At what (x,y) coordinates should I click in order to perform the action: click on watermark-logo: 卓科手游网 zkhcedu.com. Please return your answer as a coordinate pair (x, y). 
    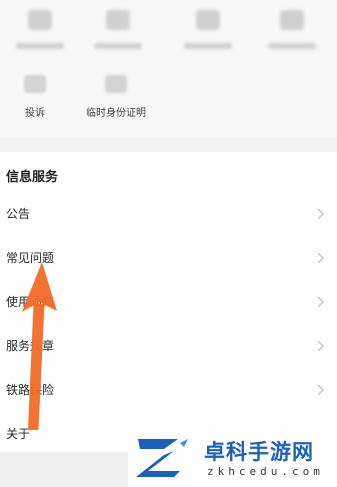
    Looking at the image, I should click on (232, 459).